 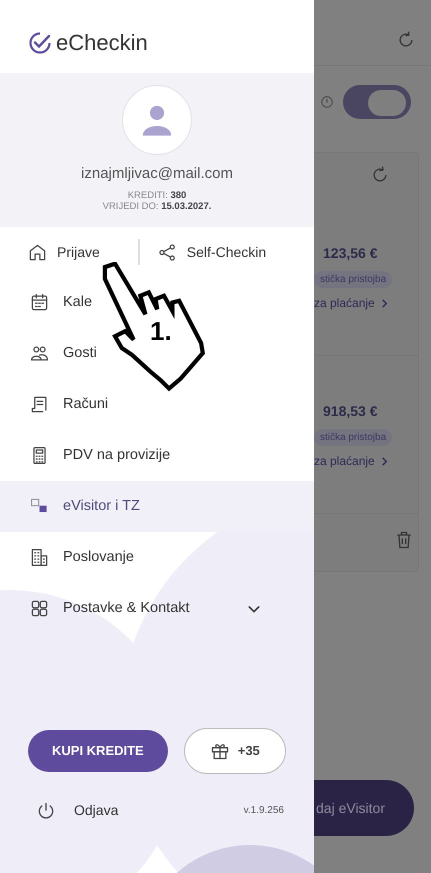 What do you see at coordinates (77, 810) in the screenshot?
I see `logout-button: Odjava` at bounding box center [77, 810].